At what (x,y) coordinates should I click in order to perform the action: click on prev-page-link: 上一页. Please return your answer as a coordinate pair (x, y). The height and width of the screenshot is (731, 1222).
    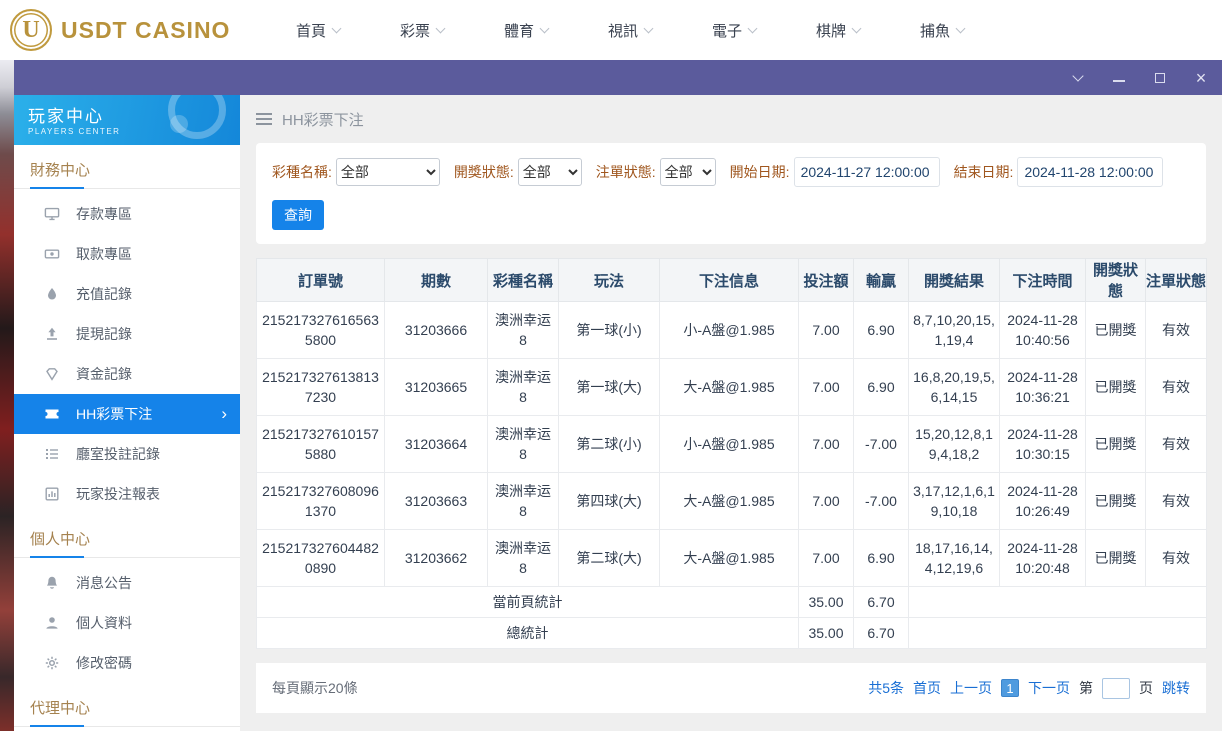
    Looking at the image, I should click on (971, 688).